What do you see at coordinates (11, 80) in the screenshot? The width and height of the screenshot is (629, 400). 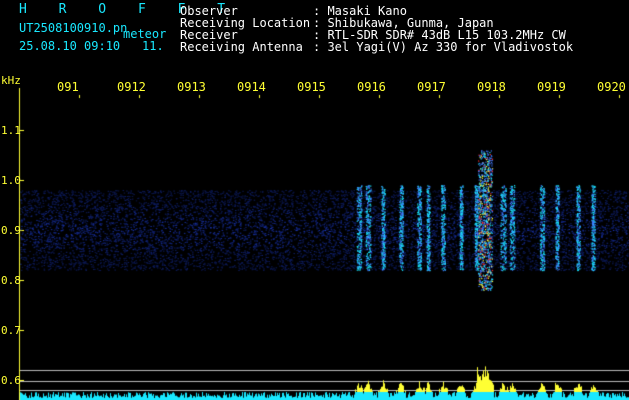 I see `y-axis-unit-label: kHz` at bounding box center [11, 80].